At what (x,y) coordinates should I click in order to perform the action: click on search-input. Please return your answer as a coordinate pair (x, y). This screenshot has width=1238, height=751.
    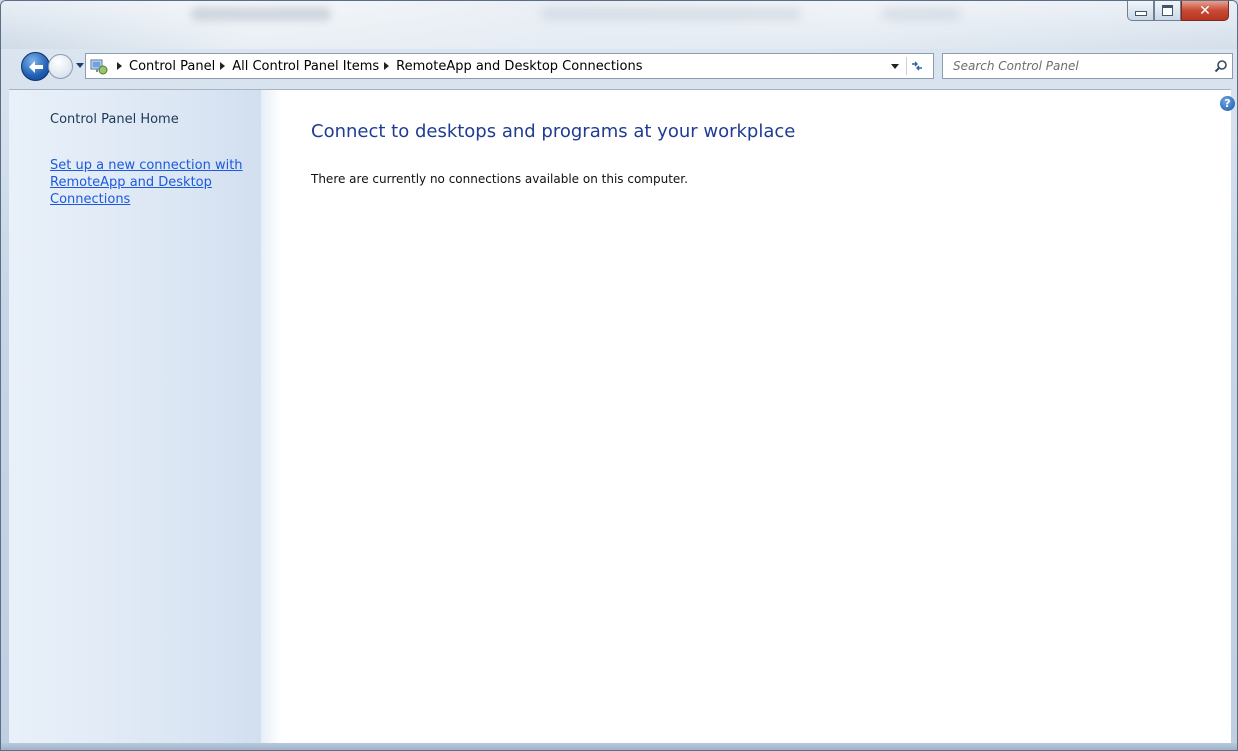
    Looking at the image, I should click on (1076, 66).